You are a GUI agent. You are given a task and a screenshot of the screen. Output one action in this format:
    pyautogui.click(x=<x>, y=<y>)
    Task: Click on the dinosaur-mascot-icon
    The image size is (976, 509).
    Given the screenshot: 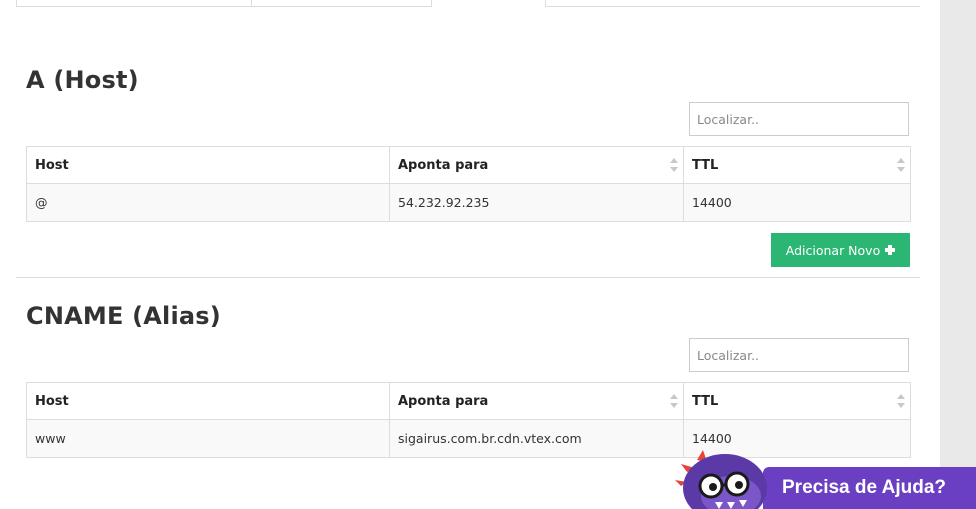 What is the action you would take?
    pyautogui.click(x=723, y=479)
    